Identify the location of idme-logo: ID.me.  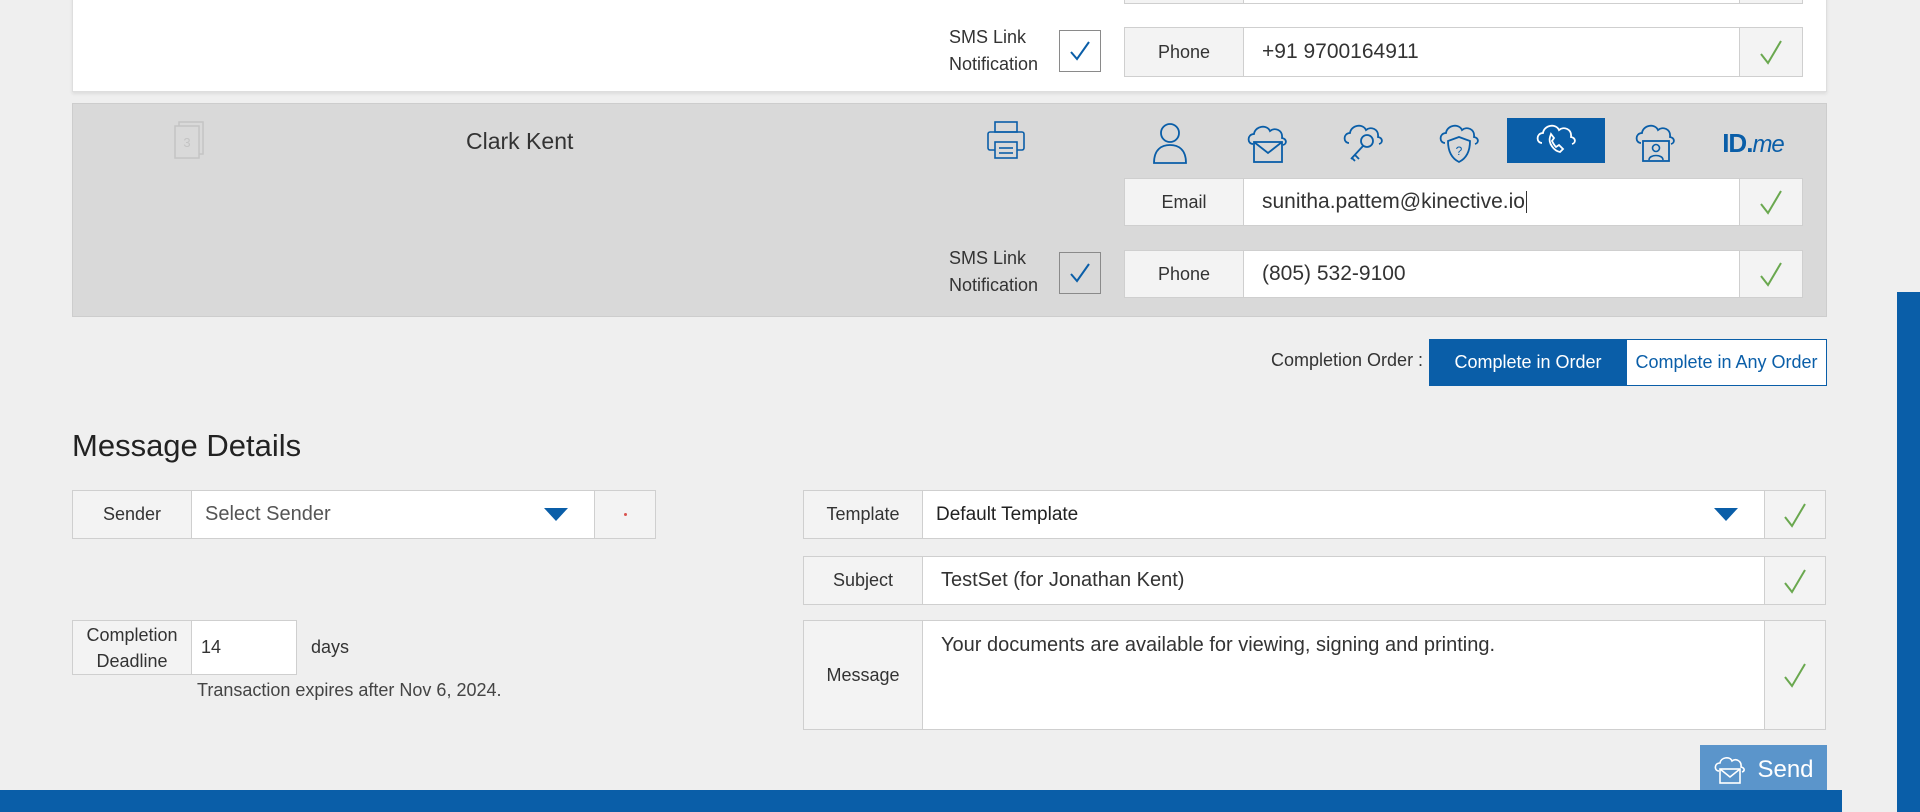
(1753, 143).